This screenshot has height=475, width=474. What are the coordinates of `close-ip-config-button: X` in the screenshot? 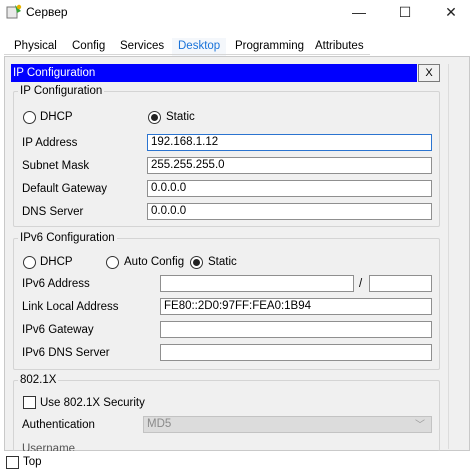 It's located at (429, 73).